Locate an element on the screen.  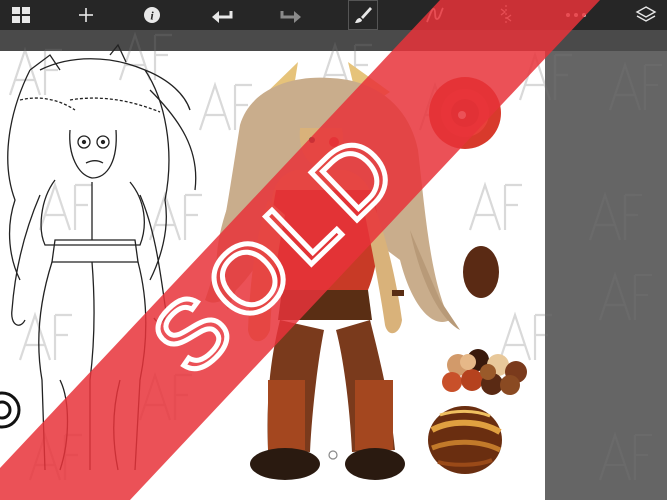
tiger-eye-stone is located at coordinates (465, 440).